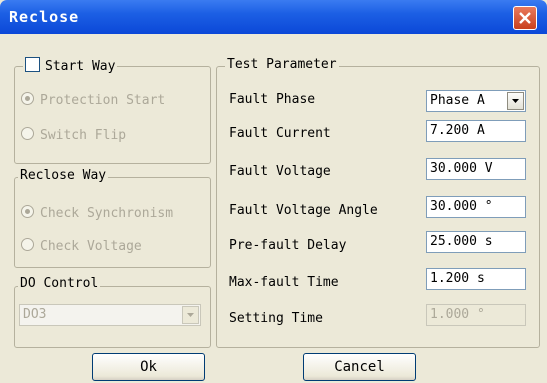 The image size is (547, 383). Describe the element at coordinates (112, 222) in the screenshot. I see `reclose-way-group` at that location.